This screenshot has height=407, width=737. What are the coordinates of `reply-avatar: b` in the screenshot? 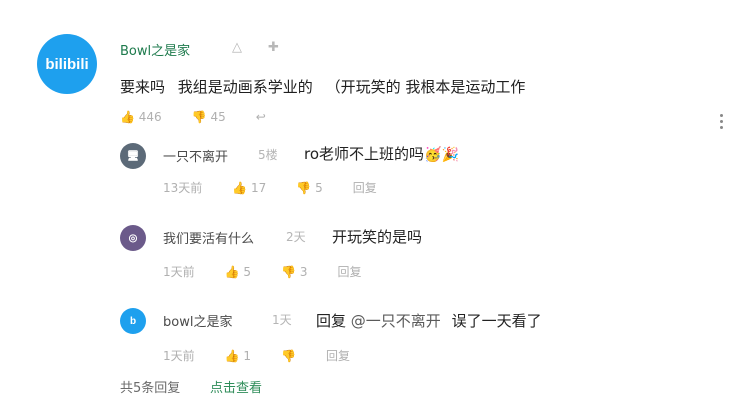 It's located at (133, 321).